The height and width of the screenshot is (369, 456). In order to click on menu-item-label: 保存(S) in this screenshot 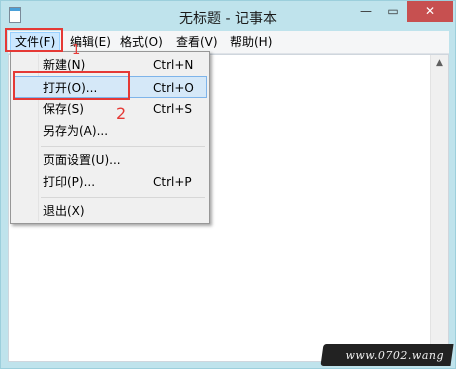, I will do `click(63, 109)`.